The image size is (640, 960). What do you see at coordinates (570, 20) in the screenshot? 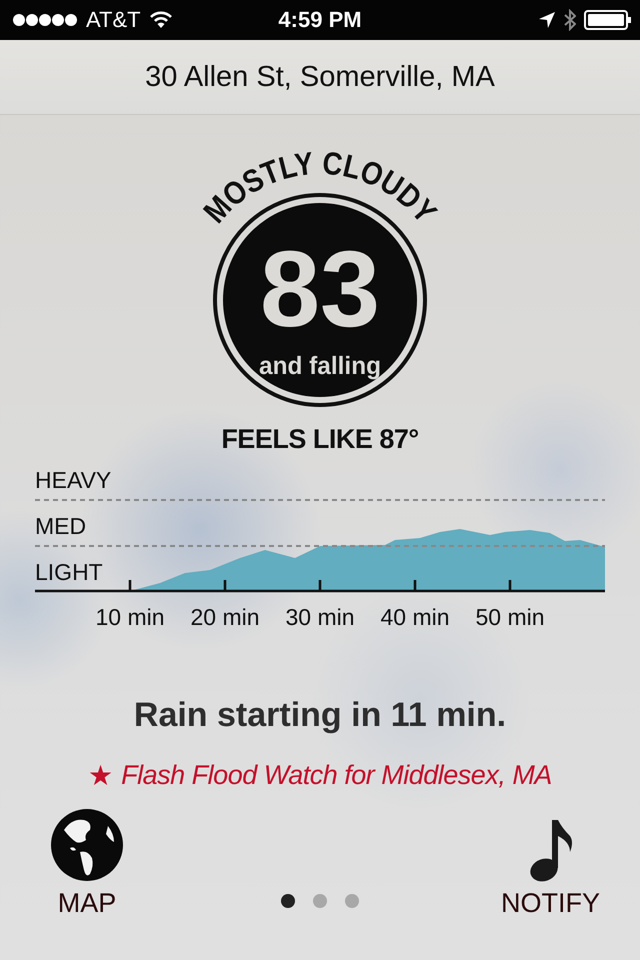
I see `bluetooth-icon` at bounding box center [570, 20].